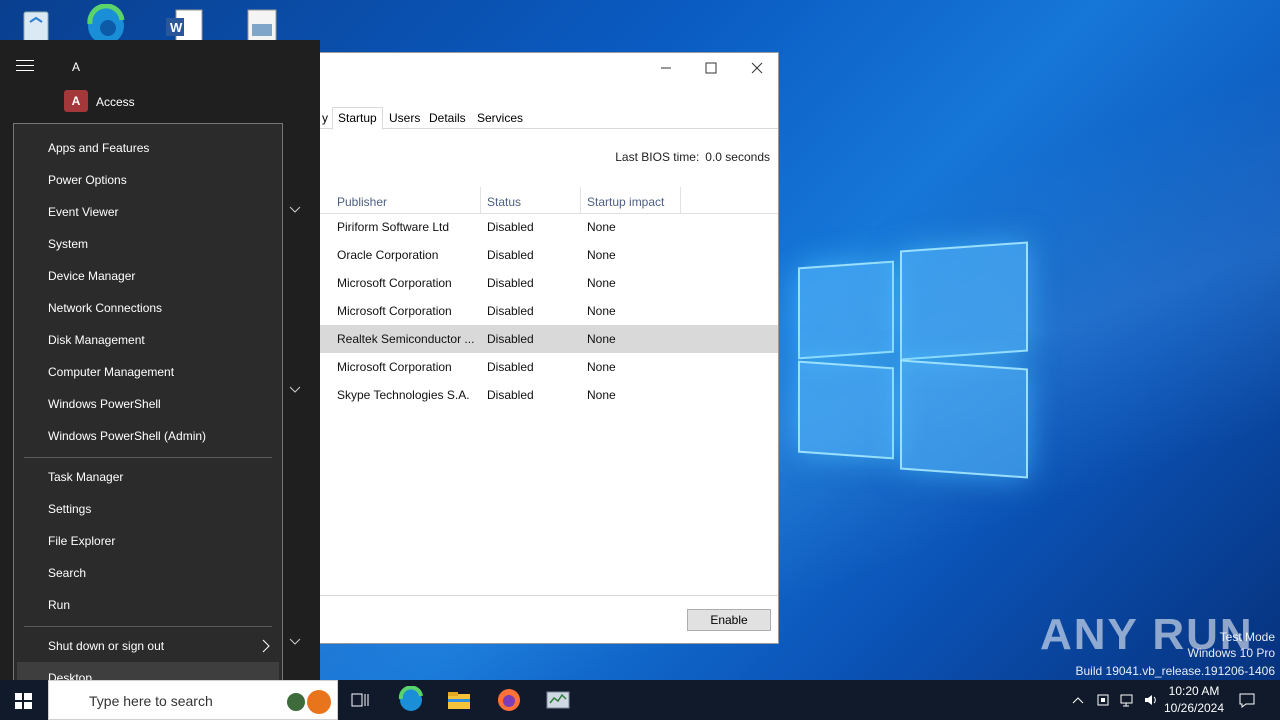 Image resolution: width=1280 pixels, height=720 pixels. I want to click on minimize-button, so click(666, 68).